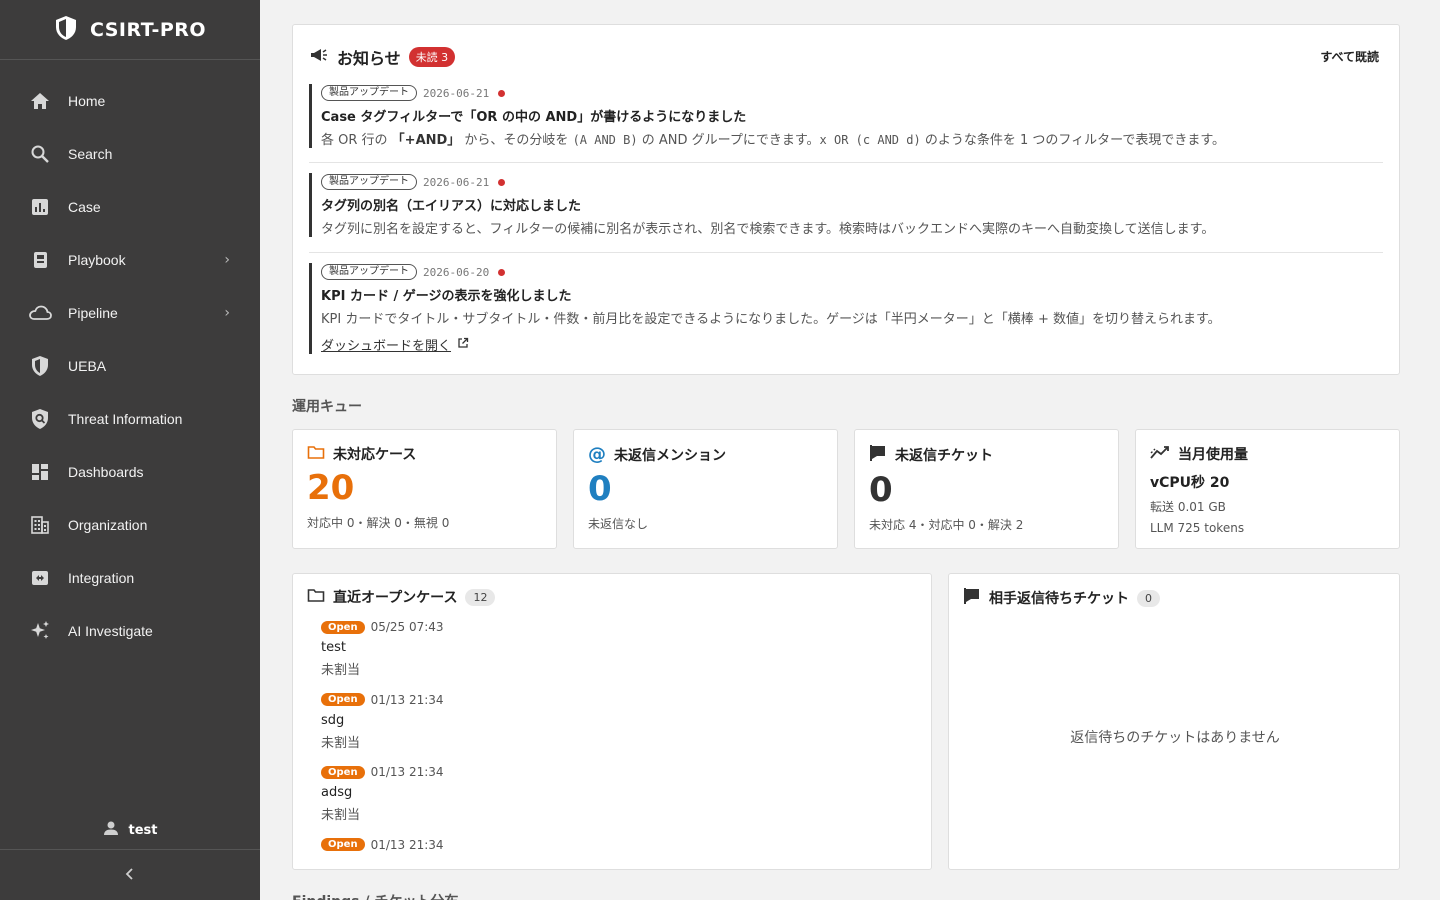  What do you see at coordinates (40, 419) in the screenshot?
I see `shield-search-icon` at bounding box center [40, 419].